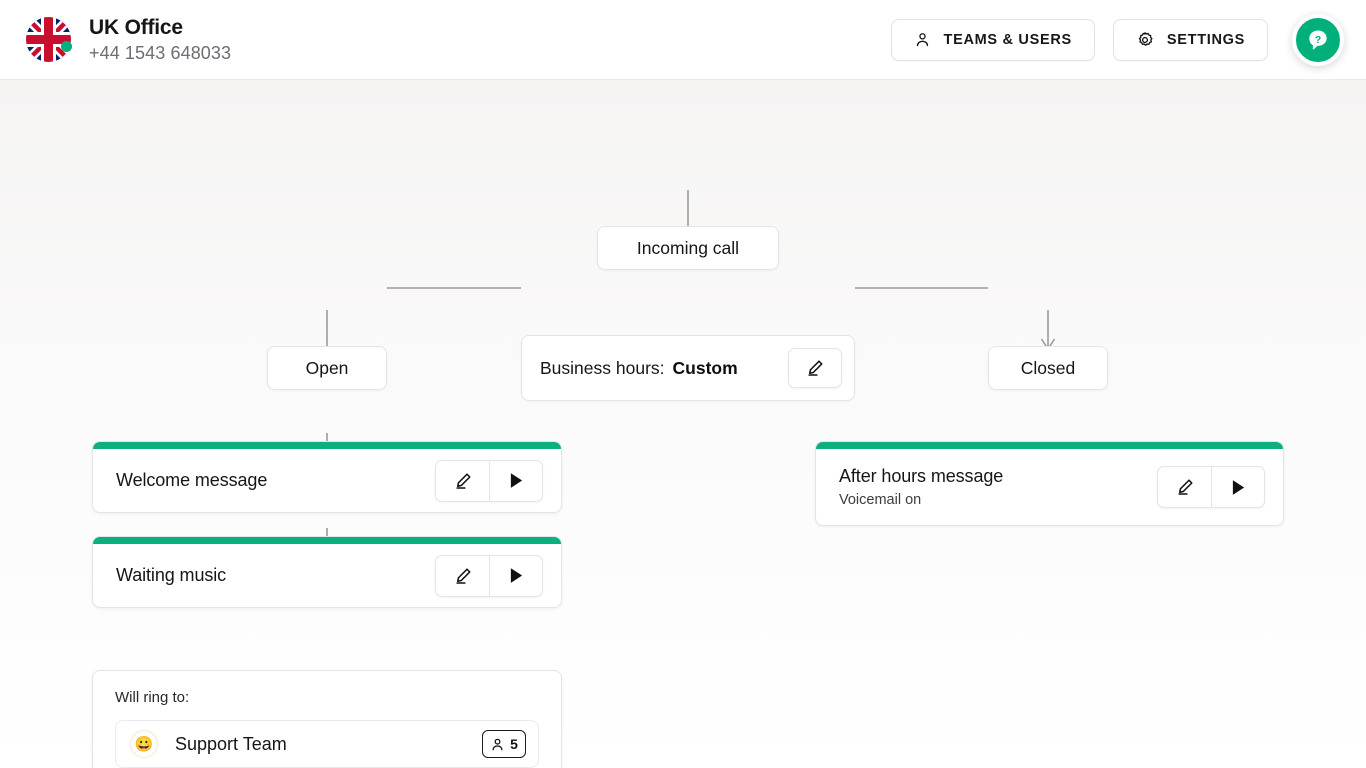  What do you see at coordinates (192, 480) in the screenshot?
I see `welcome-message-title: Welcome message` at bounding box center [192, 480].